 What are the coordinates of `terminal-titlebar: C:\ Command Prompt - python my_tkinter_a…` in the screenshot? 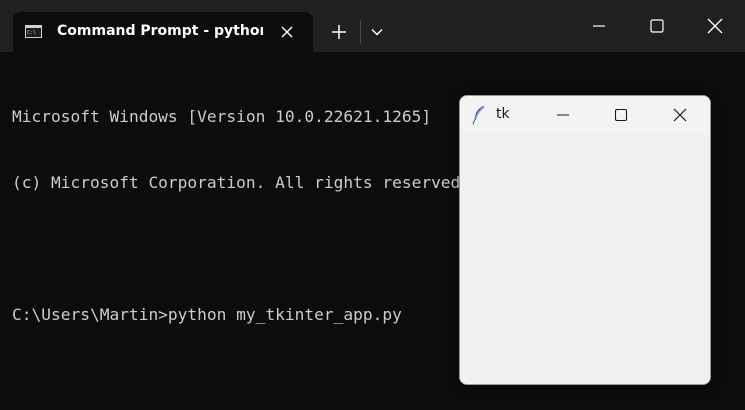 It's located at (372, 26).